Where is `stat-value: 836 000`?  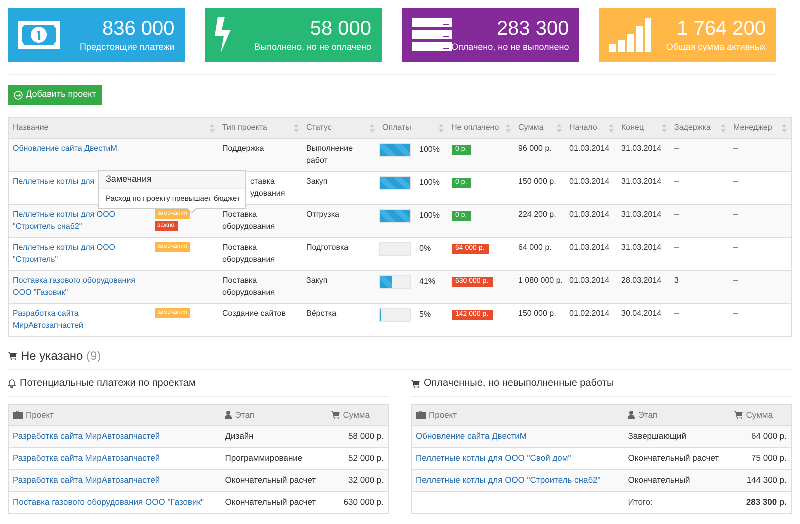
stat-value: 836 000 is located at coordinates (138, 29).